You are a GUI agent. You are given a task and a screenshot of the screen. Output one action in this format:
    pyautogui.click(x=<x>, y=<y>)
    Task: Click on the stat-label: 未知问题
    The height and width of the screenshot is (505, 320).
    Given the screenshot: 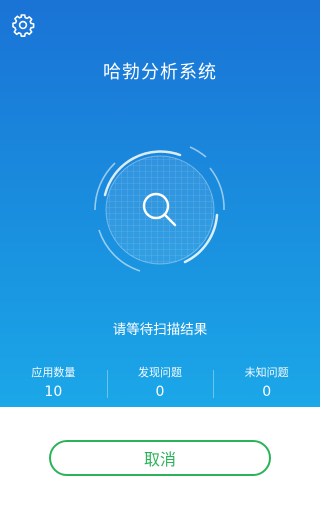 What is the action you would take?
    pyautogui.click(x=266, y=372)
    